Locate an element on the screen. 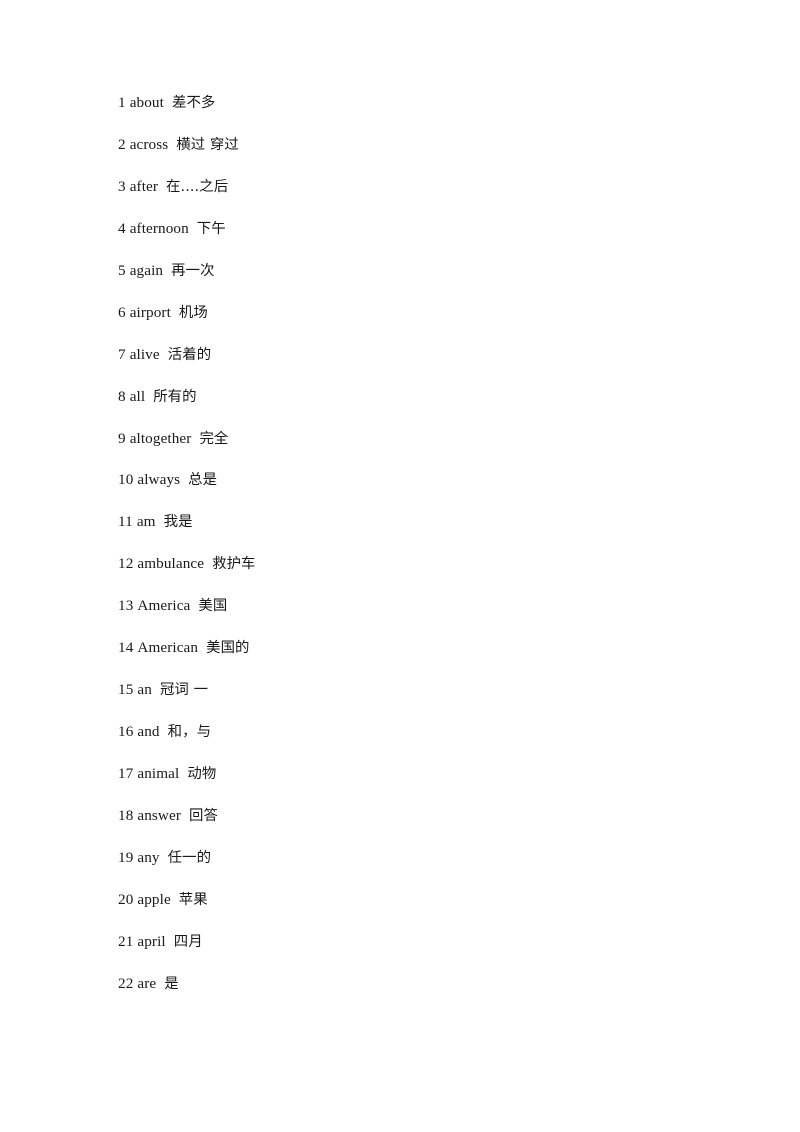 This screenshot has height=1132, width=800. vocabulary-entry: 19 any 任一的 is located at coordinates (439, 868).